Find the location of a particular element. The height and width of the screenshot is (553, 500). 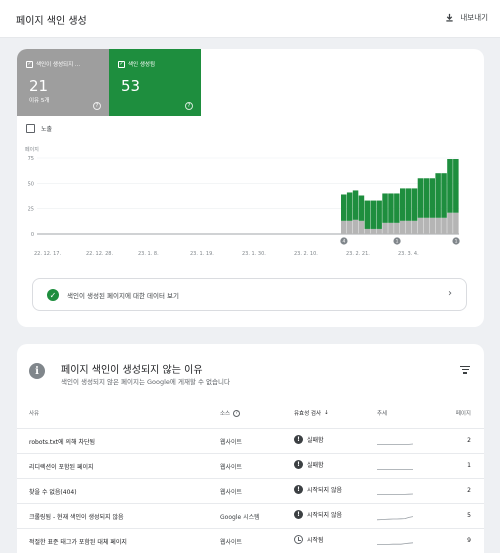

x-tick-label: 23. 2. 21. is located at coordinates (358, 254).